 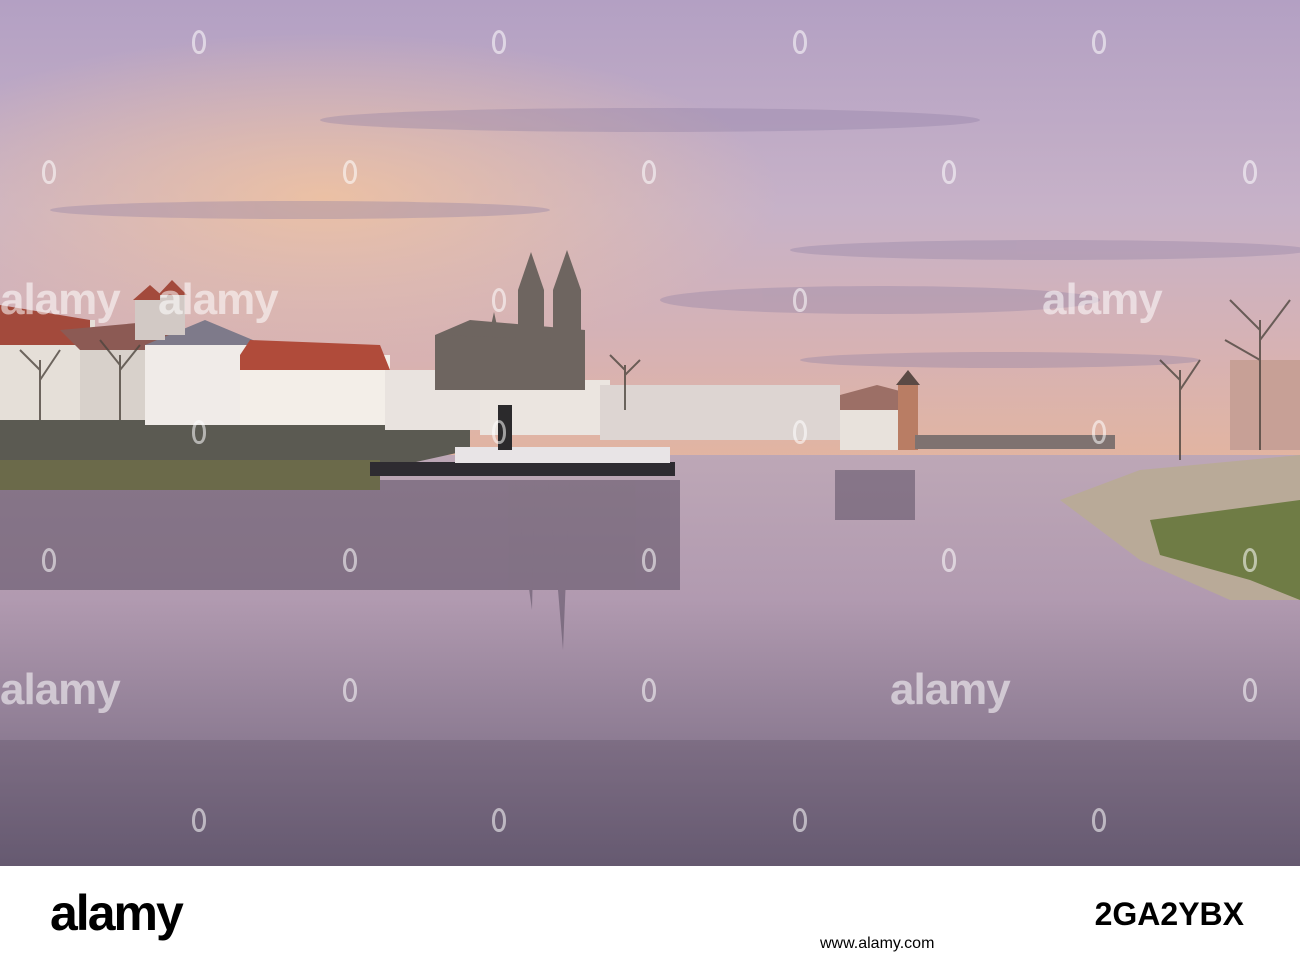 What do you see at coordinates (218, 299) in the screenshot?
I see `watermark-2: alamy` at bounding box center [218, 299].